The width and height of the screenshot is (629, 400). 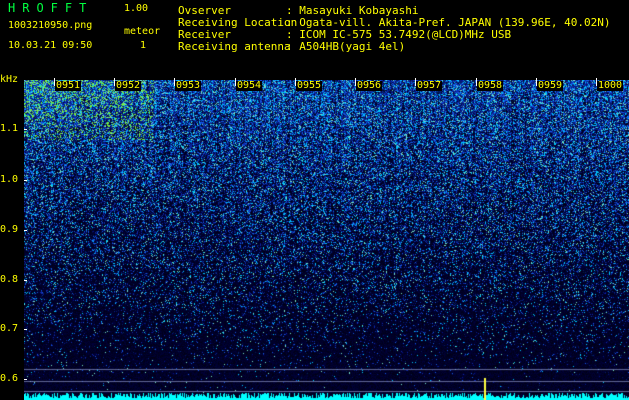 I want to click on filename: 1003210950.png, so click(x=50, y=25).